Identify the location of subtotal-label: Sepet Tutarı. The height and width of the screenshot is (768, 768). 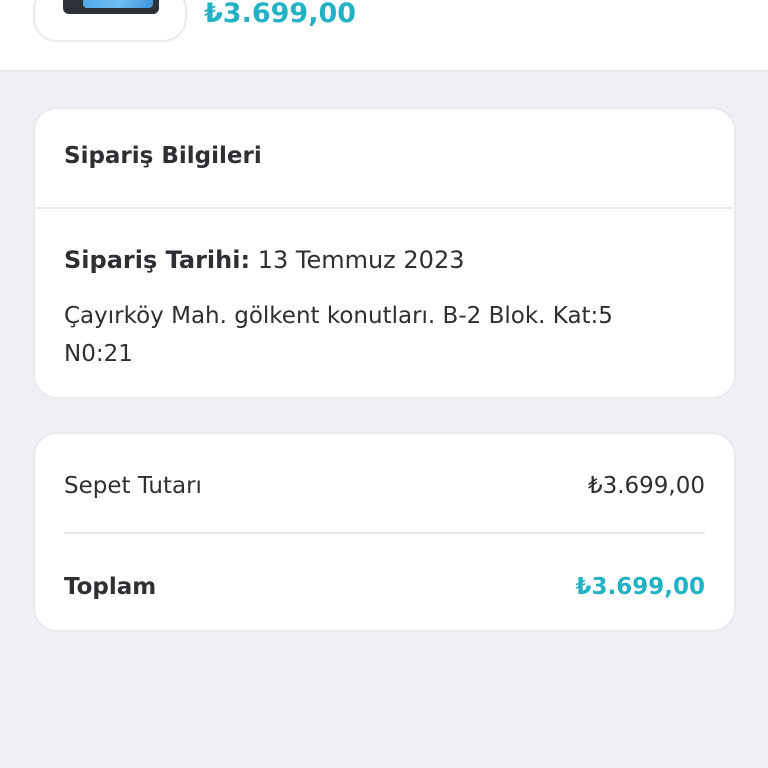
(133, 486).